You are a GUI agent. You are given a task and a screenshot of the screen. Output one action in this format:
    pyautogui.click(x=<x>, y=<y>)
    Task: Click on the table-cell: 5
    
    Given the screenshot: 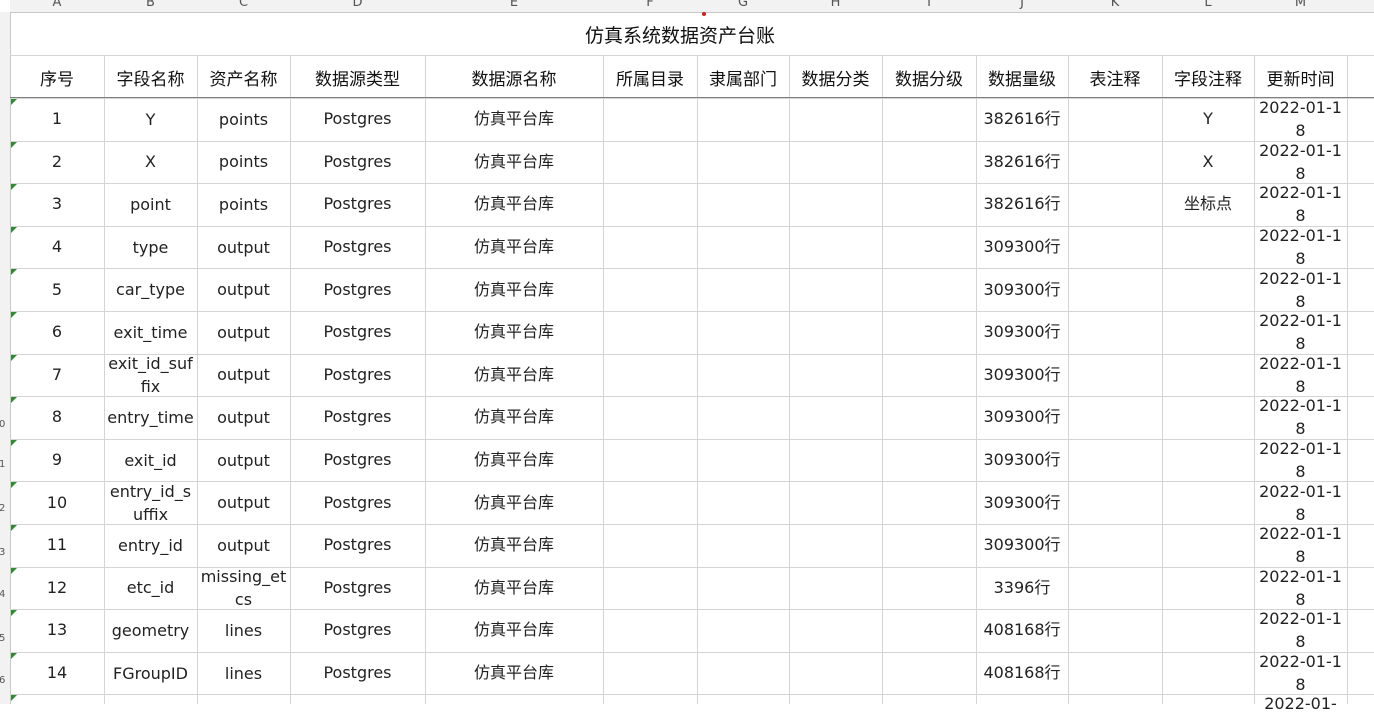 What is the action you would take?
    pyautogui.click(x=57, y=289)
    